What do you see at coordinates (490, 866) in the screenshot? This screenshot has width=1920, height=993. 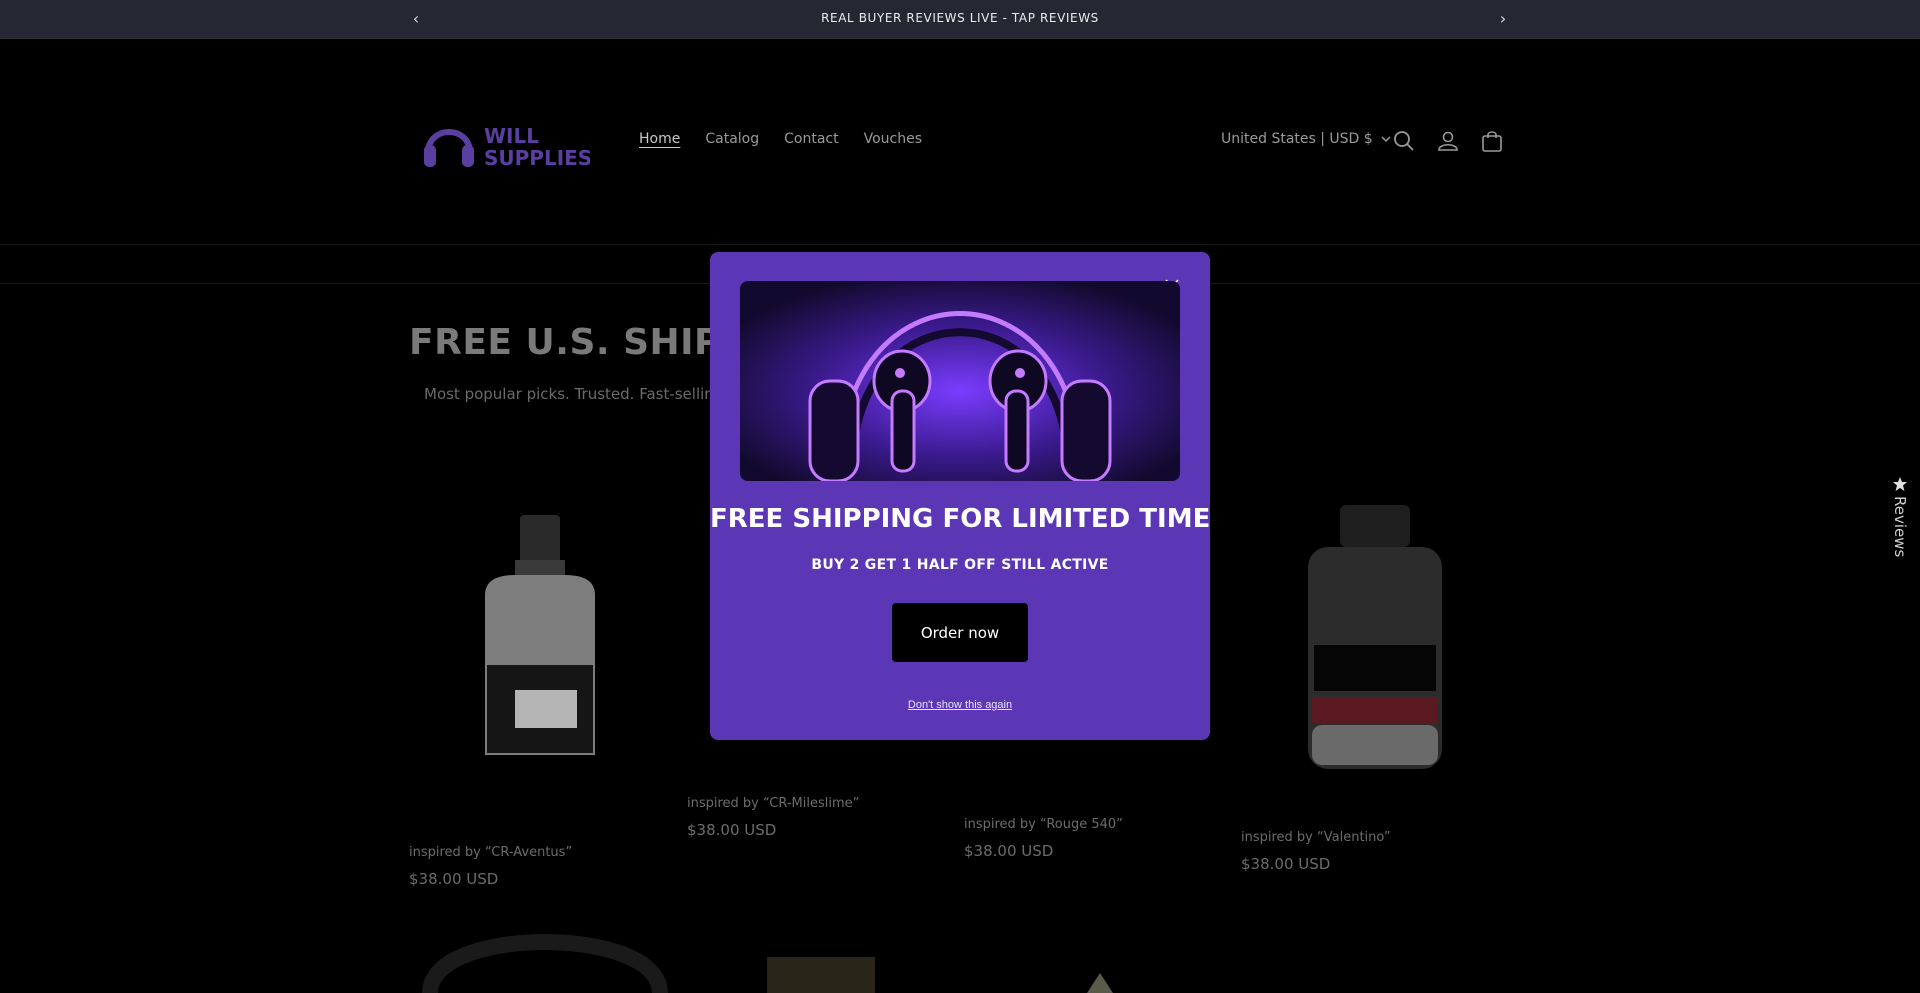 I see `product-card: inspired by “CR-Aventus” $38.00 USD` at bounding box center [490, 866].